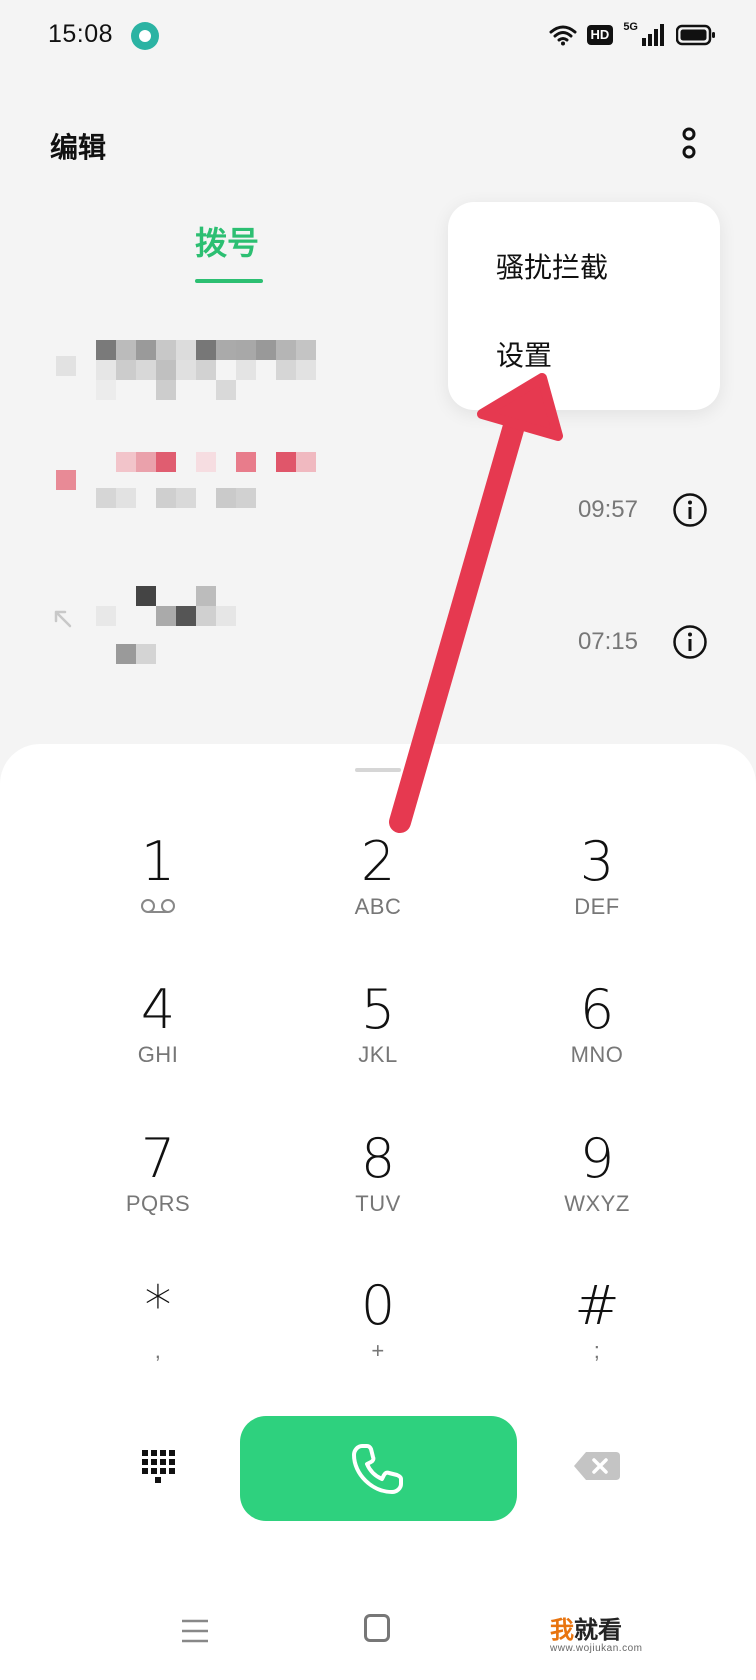  I want to click on menu-item-settings: 设置, so click(524, 354).